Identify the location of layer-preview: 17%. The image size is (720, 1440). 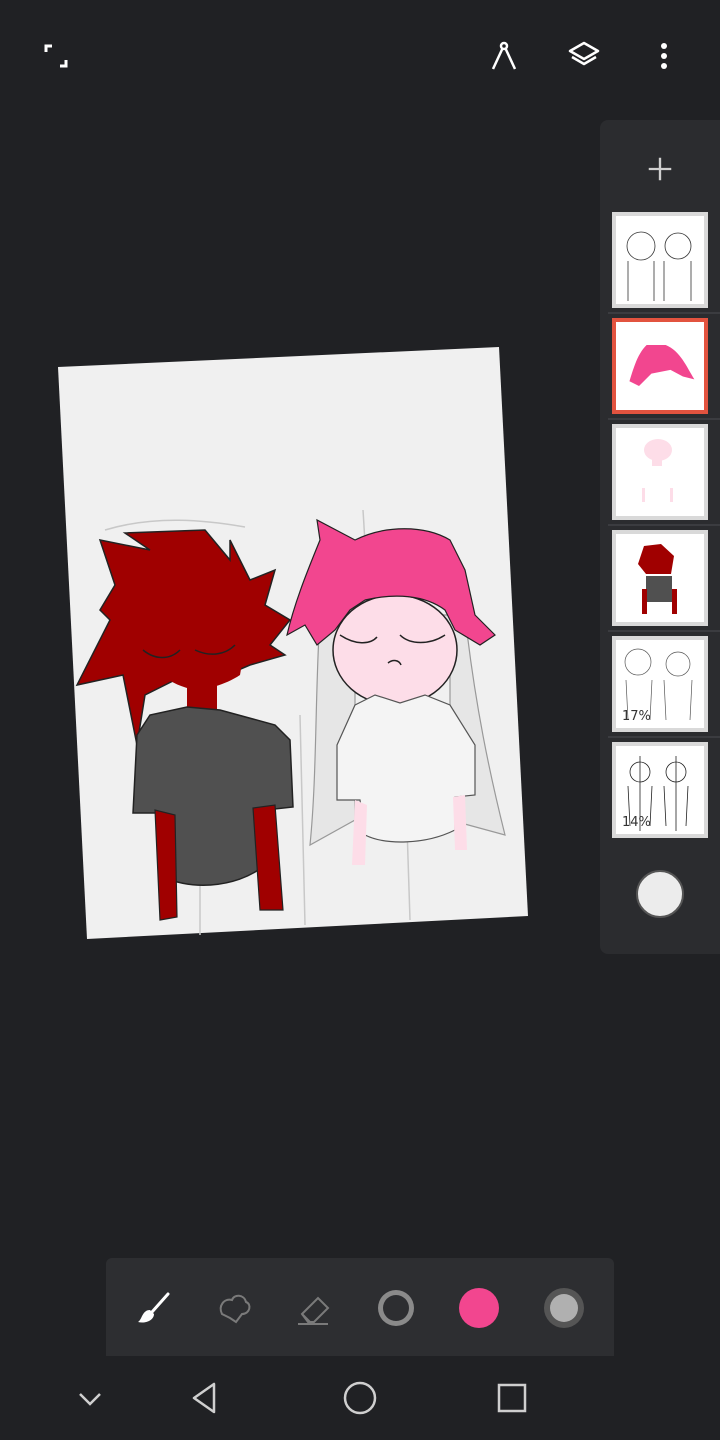
(660, 684).